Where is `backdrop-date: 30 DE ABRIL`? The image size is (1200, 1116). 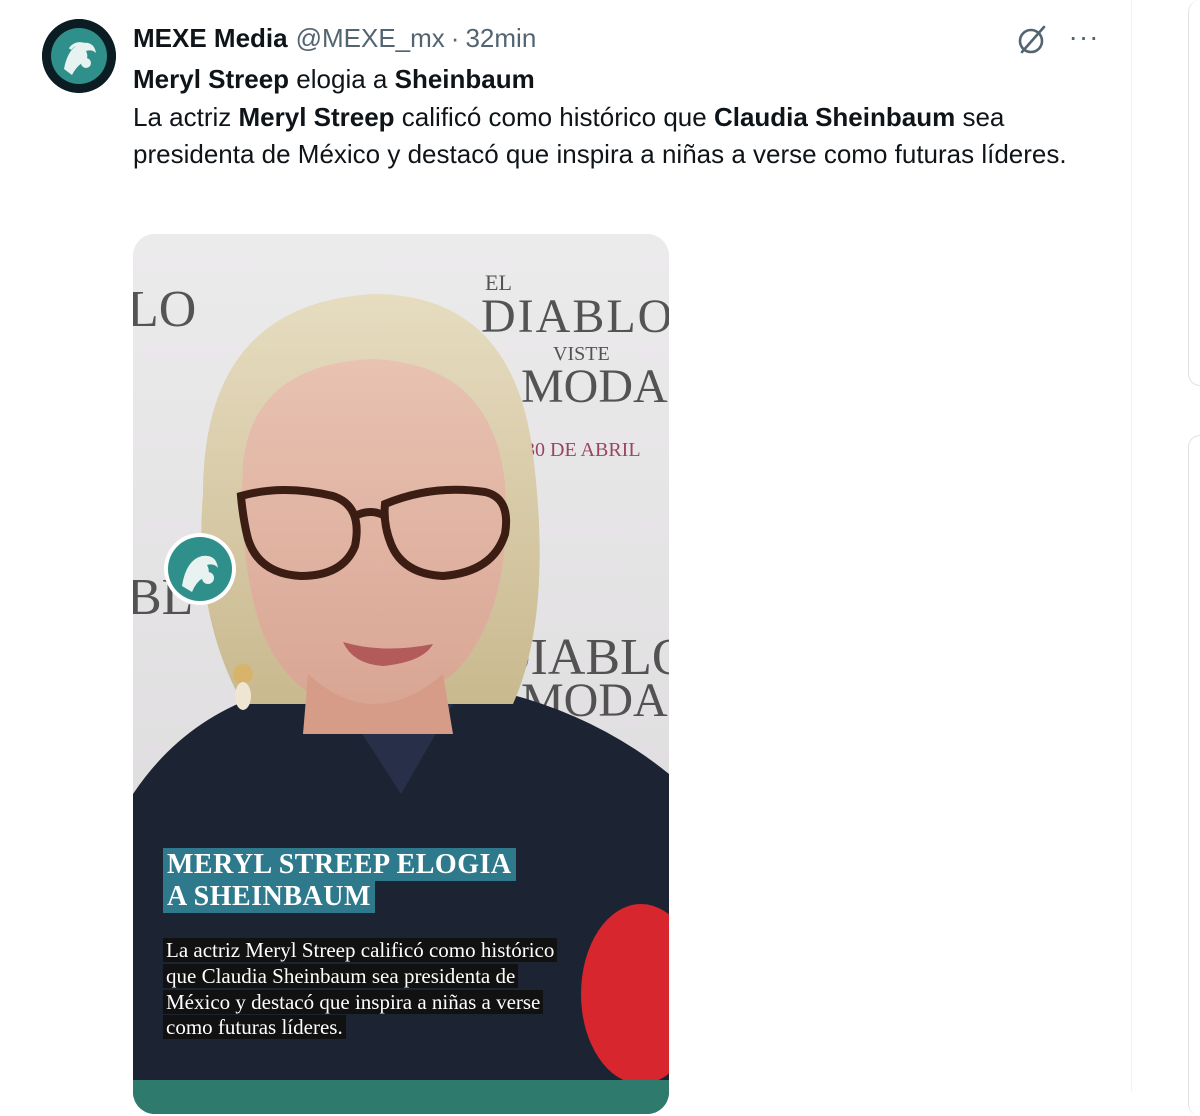
backdrop-date: 30 DE ABRIL is located at coordinates (583, 450).